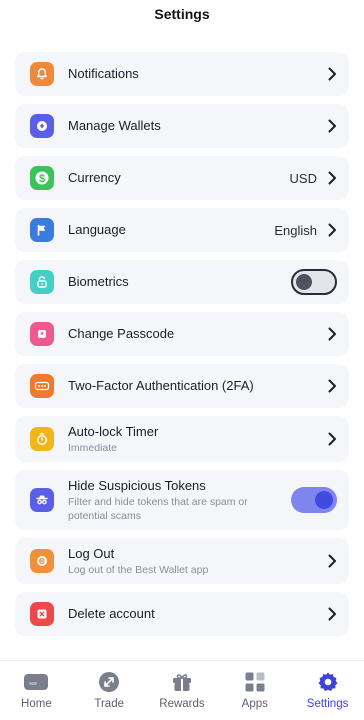 The width and height of the screenshot is (364, 720). What do you see at coordinates (182, 23) in the screenshot?
I see `header: Settings` at bounding box center [182, 23].